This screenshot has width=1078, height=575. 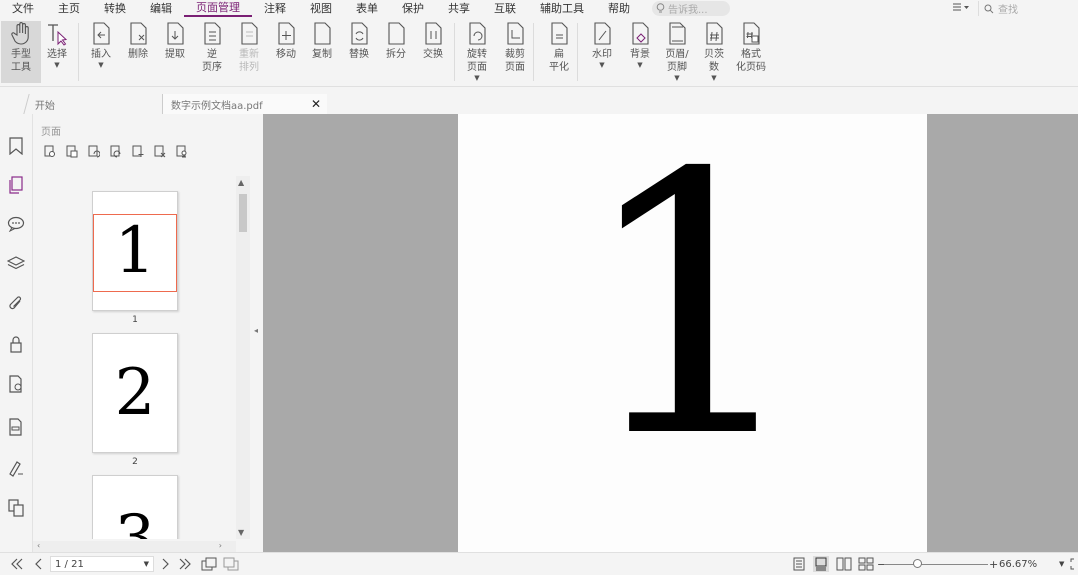 I want to click on ribbon-button-watermark: 水印 ▼, so click(x=602, y=52).